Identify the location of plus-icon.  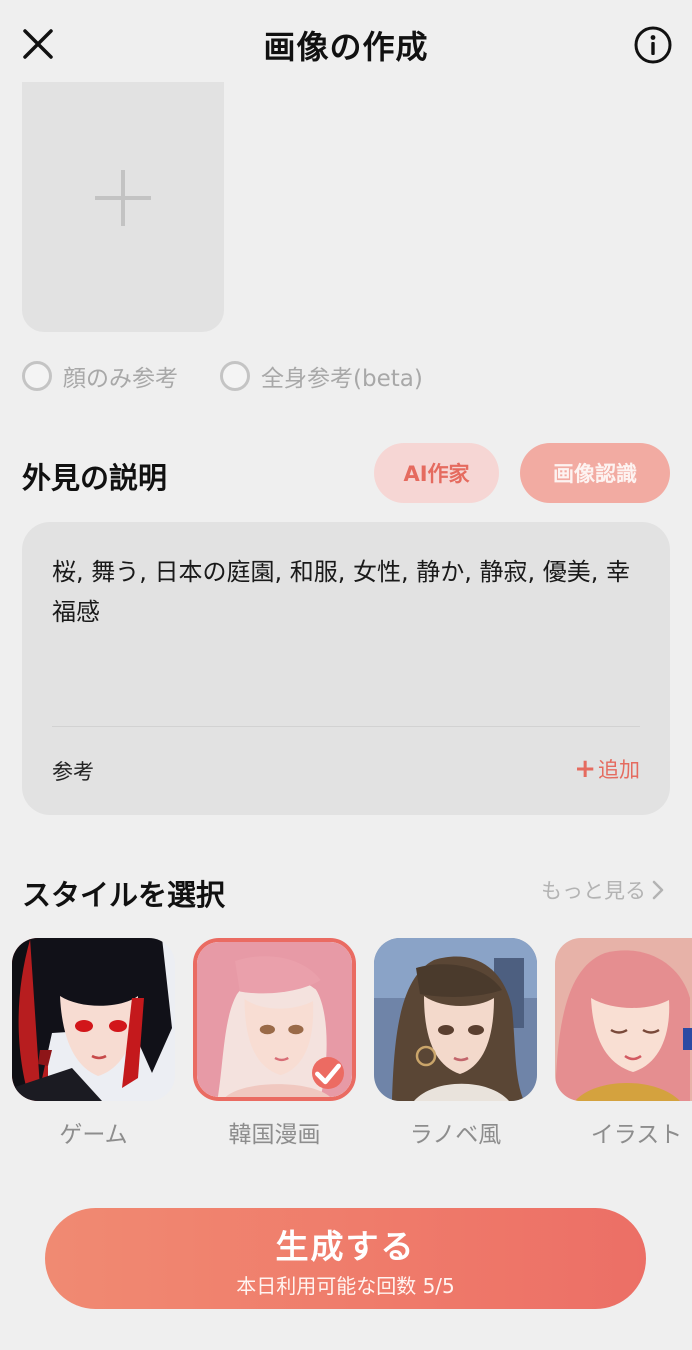
(123, 198).